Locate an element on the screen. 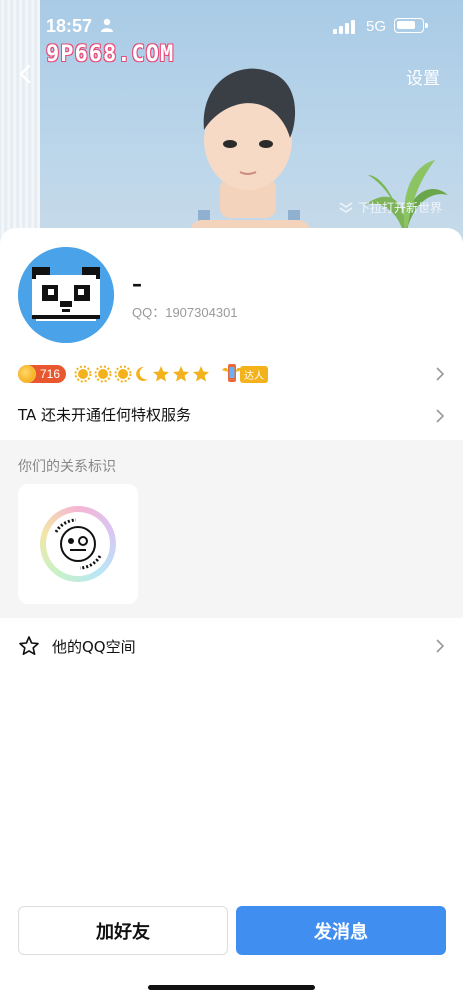 The image size is (463, 1000). coin-badge: 716 is located at coordinates (42, 374).